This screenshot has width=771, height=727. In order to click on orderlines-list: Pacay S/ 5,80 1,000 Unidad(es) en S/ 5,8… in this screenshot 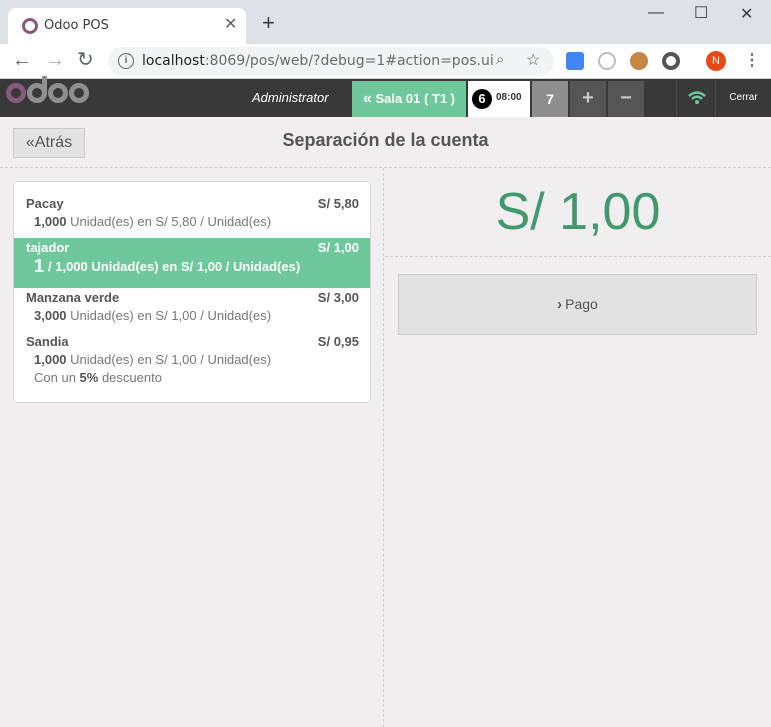, I will do `click(192, 292)`.